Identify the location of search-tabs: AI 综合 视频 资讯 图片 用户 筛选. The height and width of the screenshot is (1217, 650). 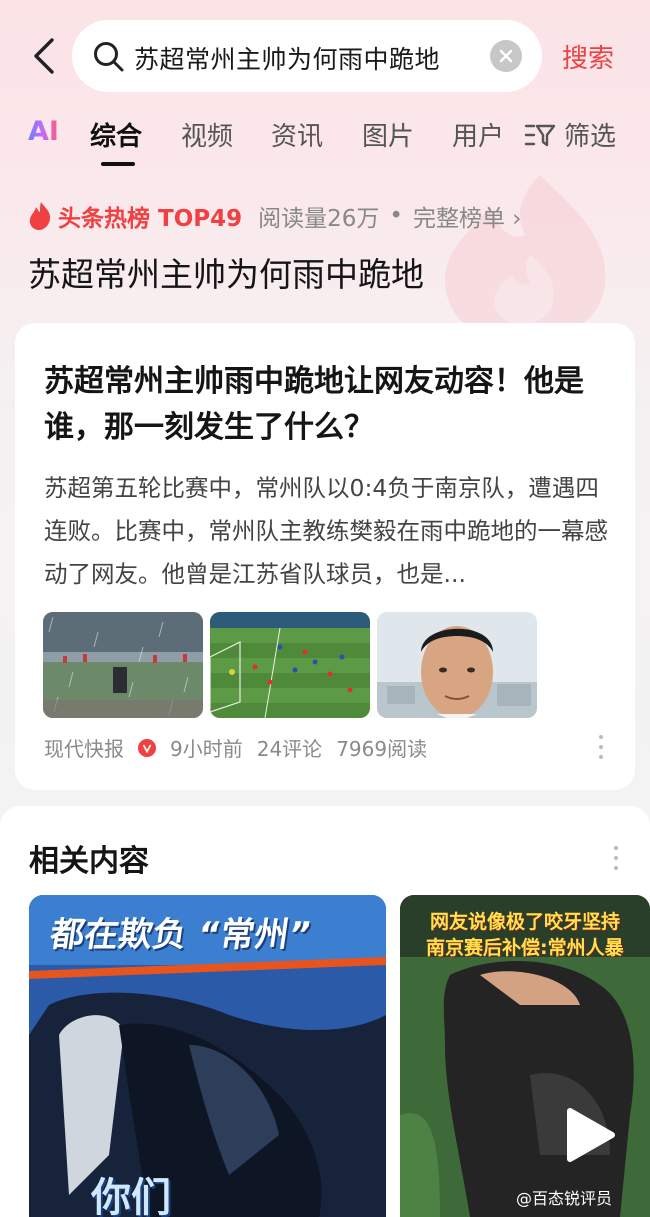
(325, 143).